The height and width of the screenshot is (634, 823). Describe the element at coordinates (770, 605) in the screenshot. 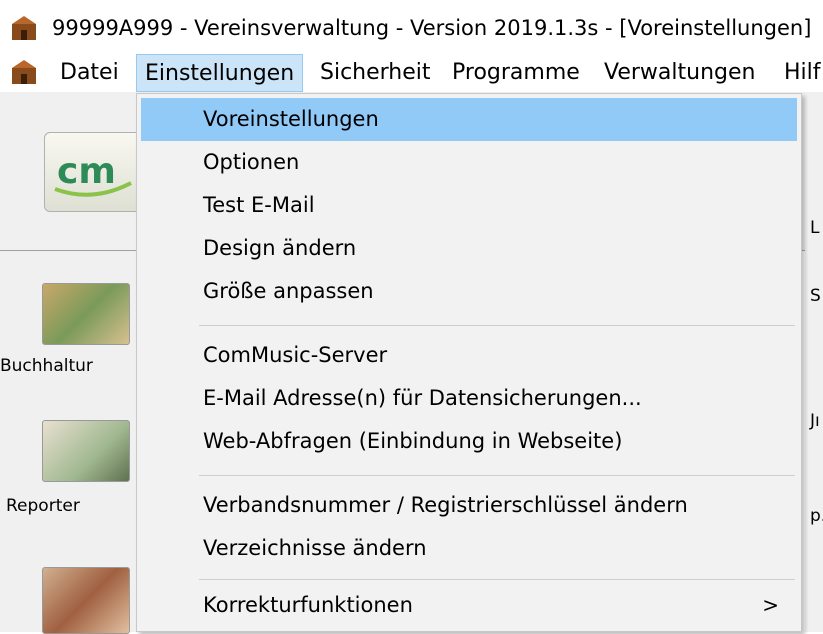

I see `submenu-arrow-icon: >` at that location.